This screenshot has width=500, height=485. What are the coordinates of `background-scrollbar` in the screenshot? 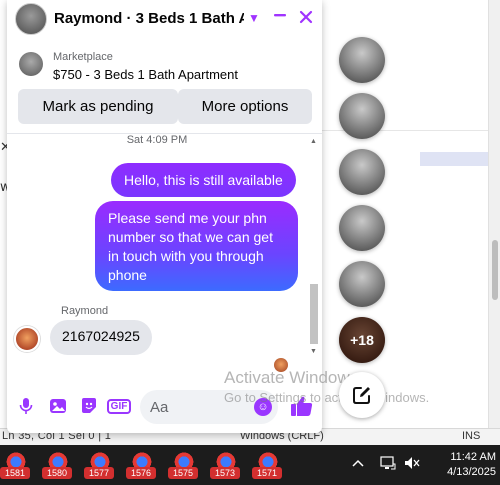 It's located at (494, 215).